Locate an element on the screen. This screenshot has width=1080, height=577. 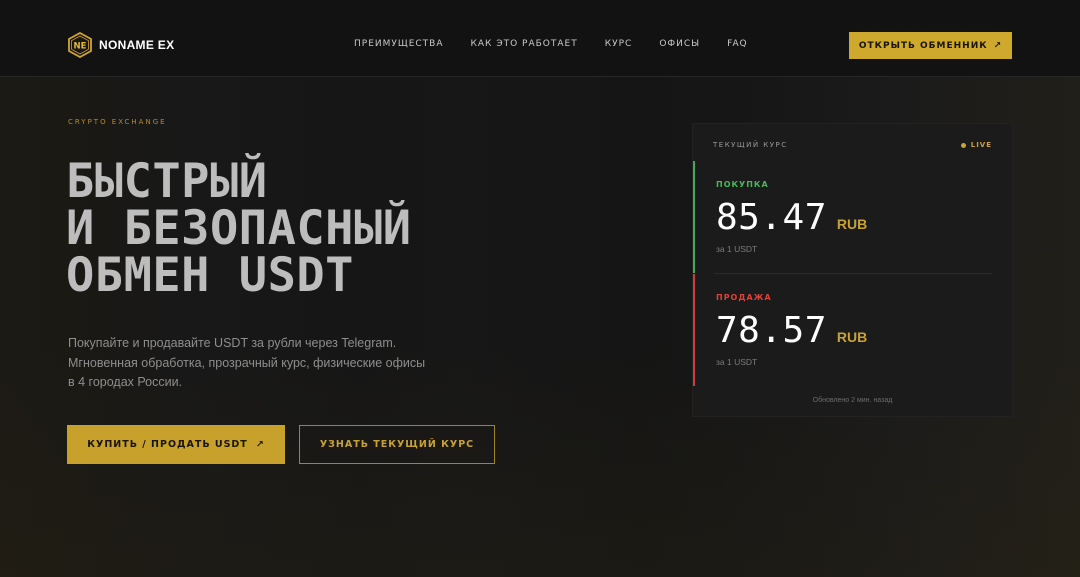
live-indicator: LIVE is located at coordinates (976, 145).